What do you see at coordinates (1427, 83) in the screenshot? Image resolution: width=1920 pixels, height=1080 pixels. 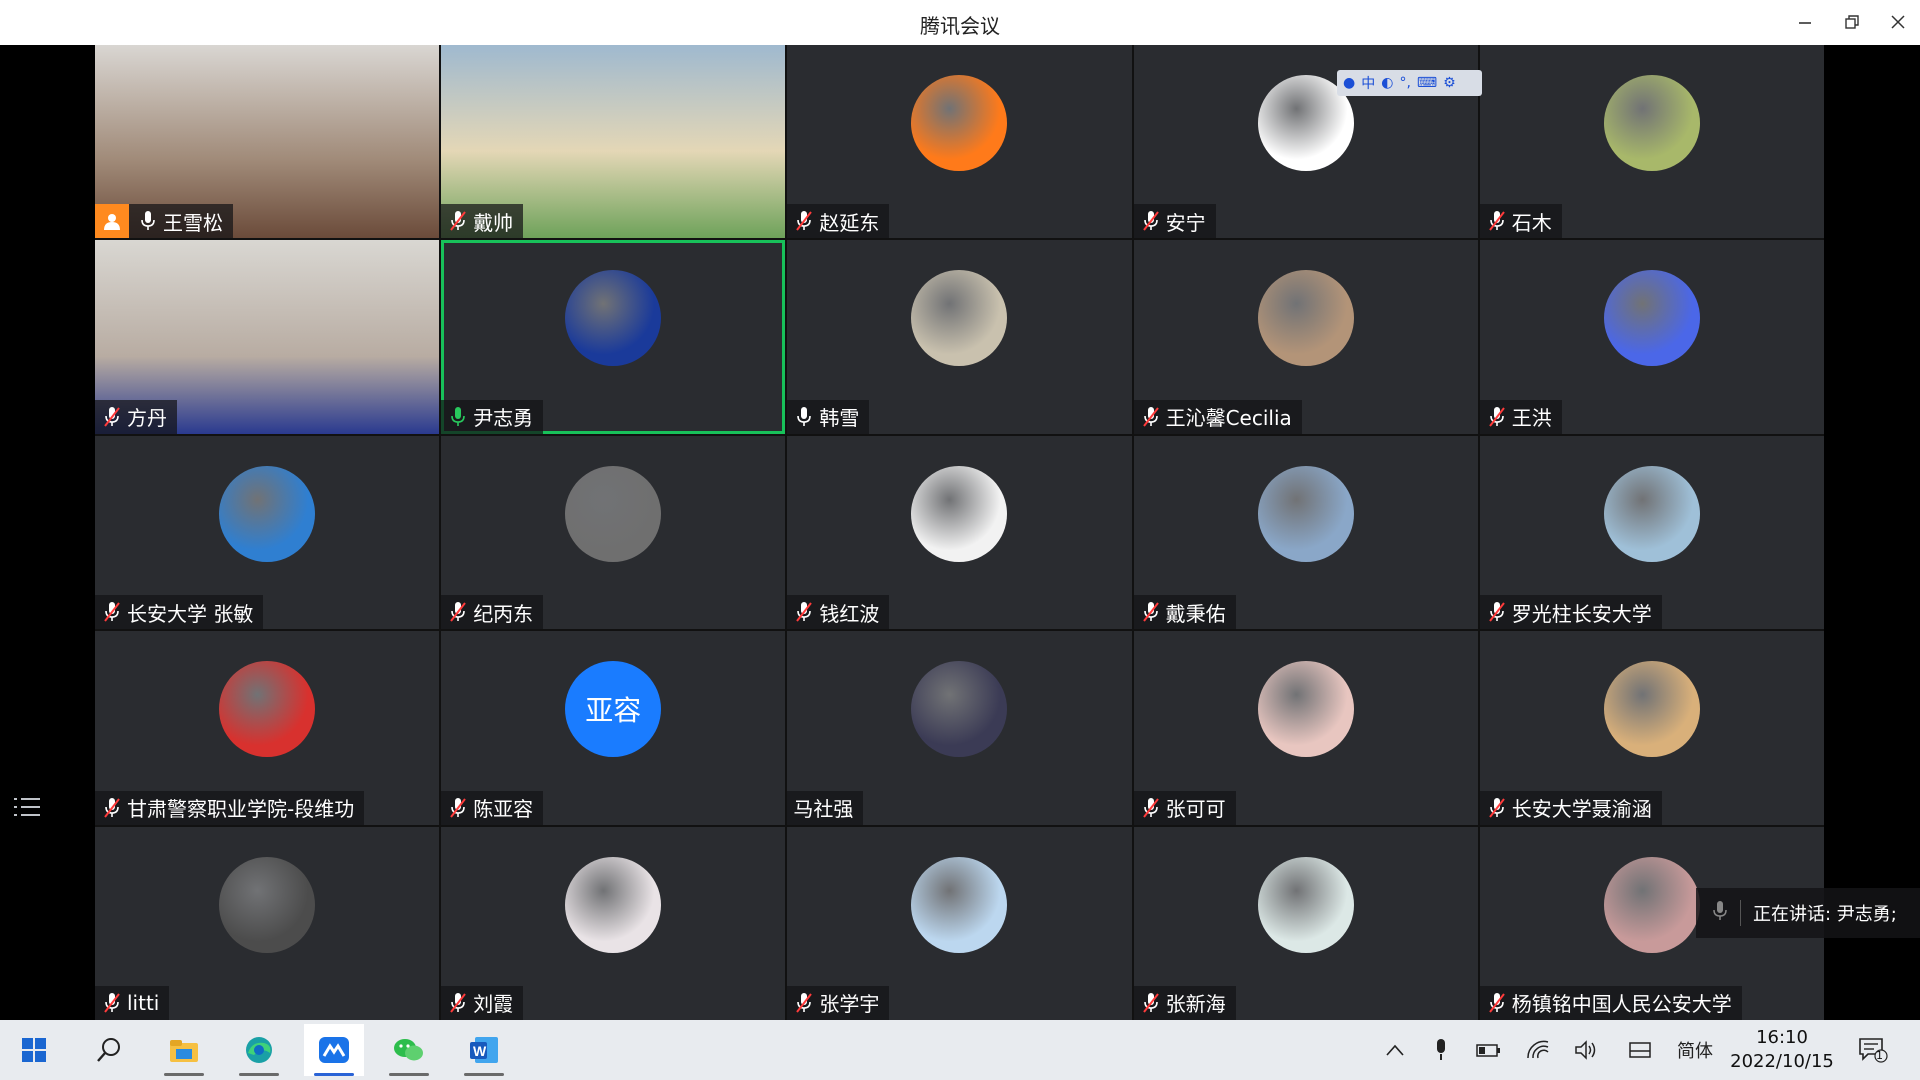 I see `keyboard-icon: ⌨` at bounding box center [1427, 83].